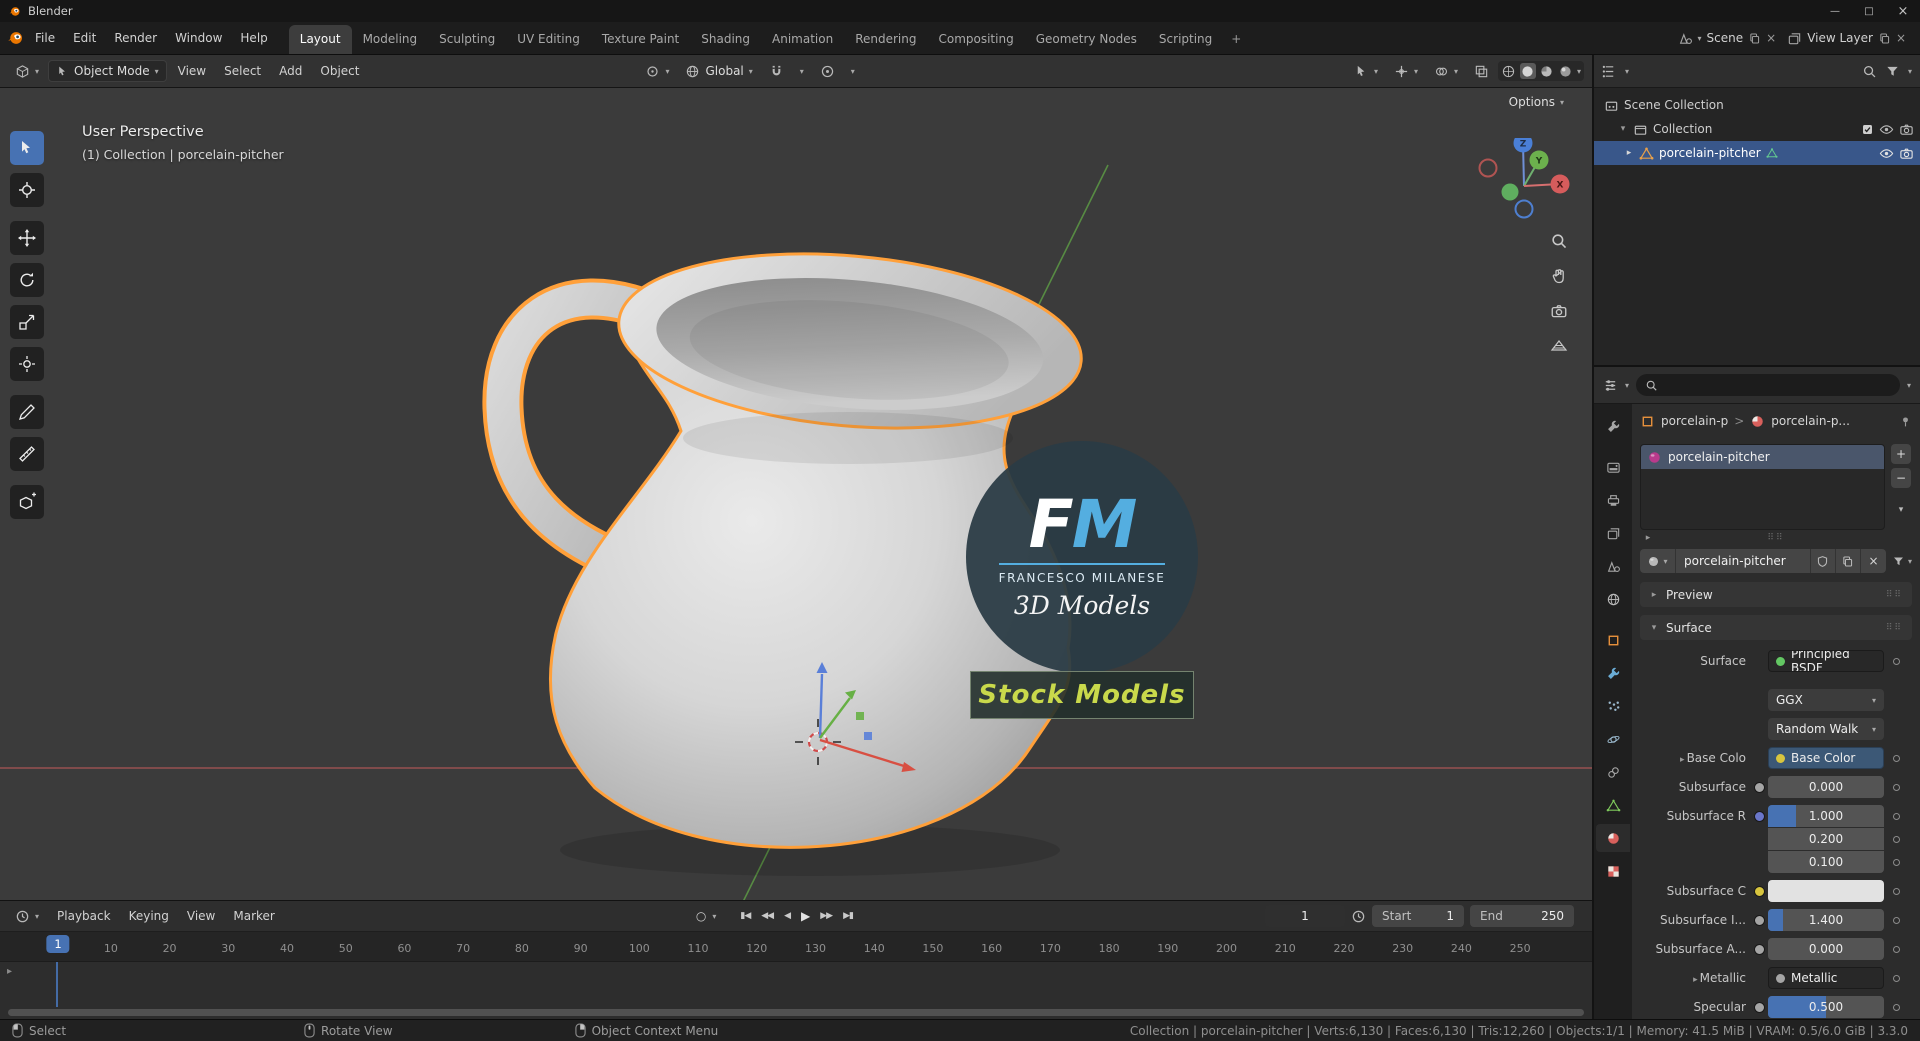 This screenshot has height=1041, width=1920. I want to click on viewport-menu-item: Add, so click(290, 71).